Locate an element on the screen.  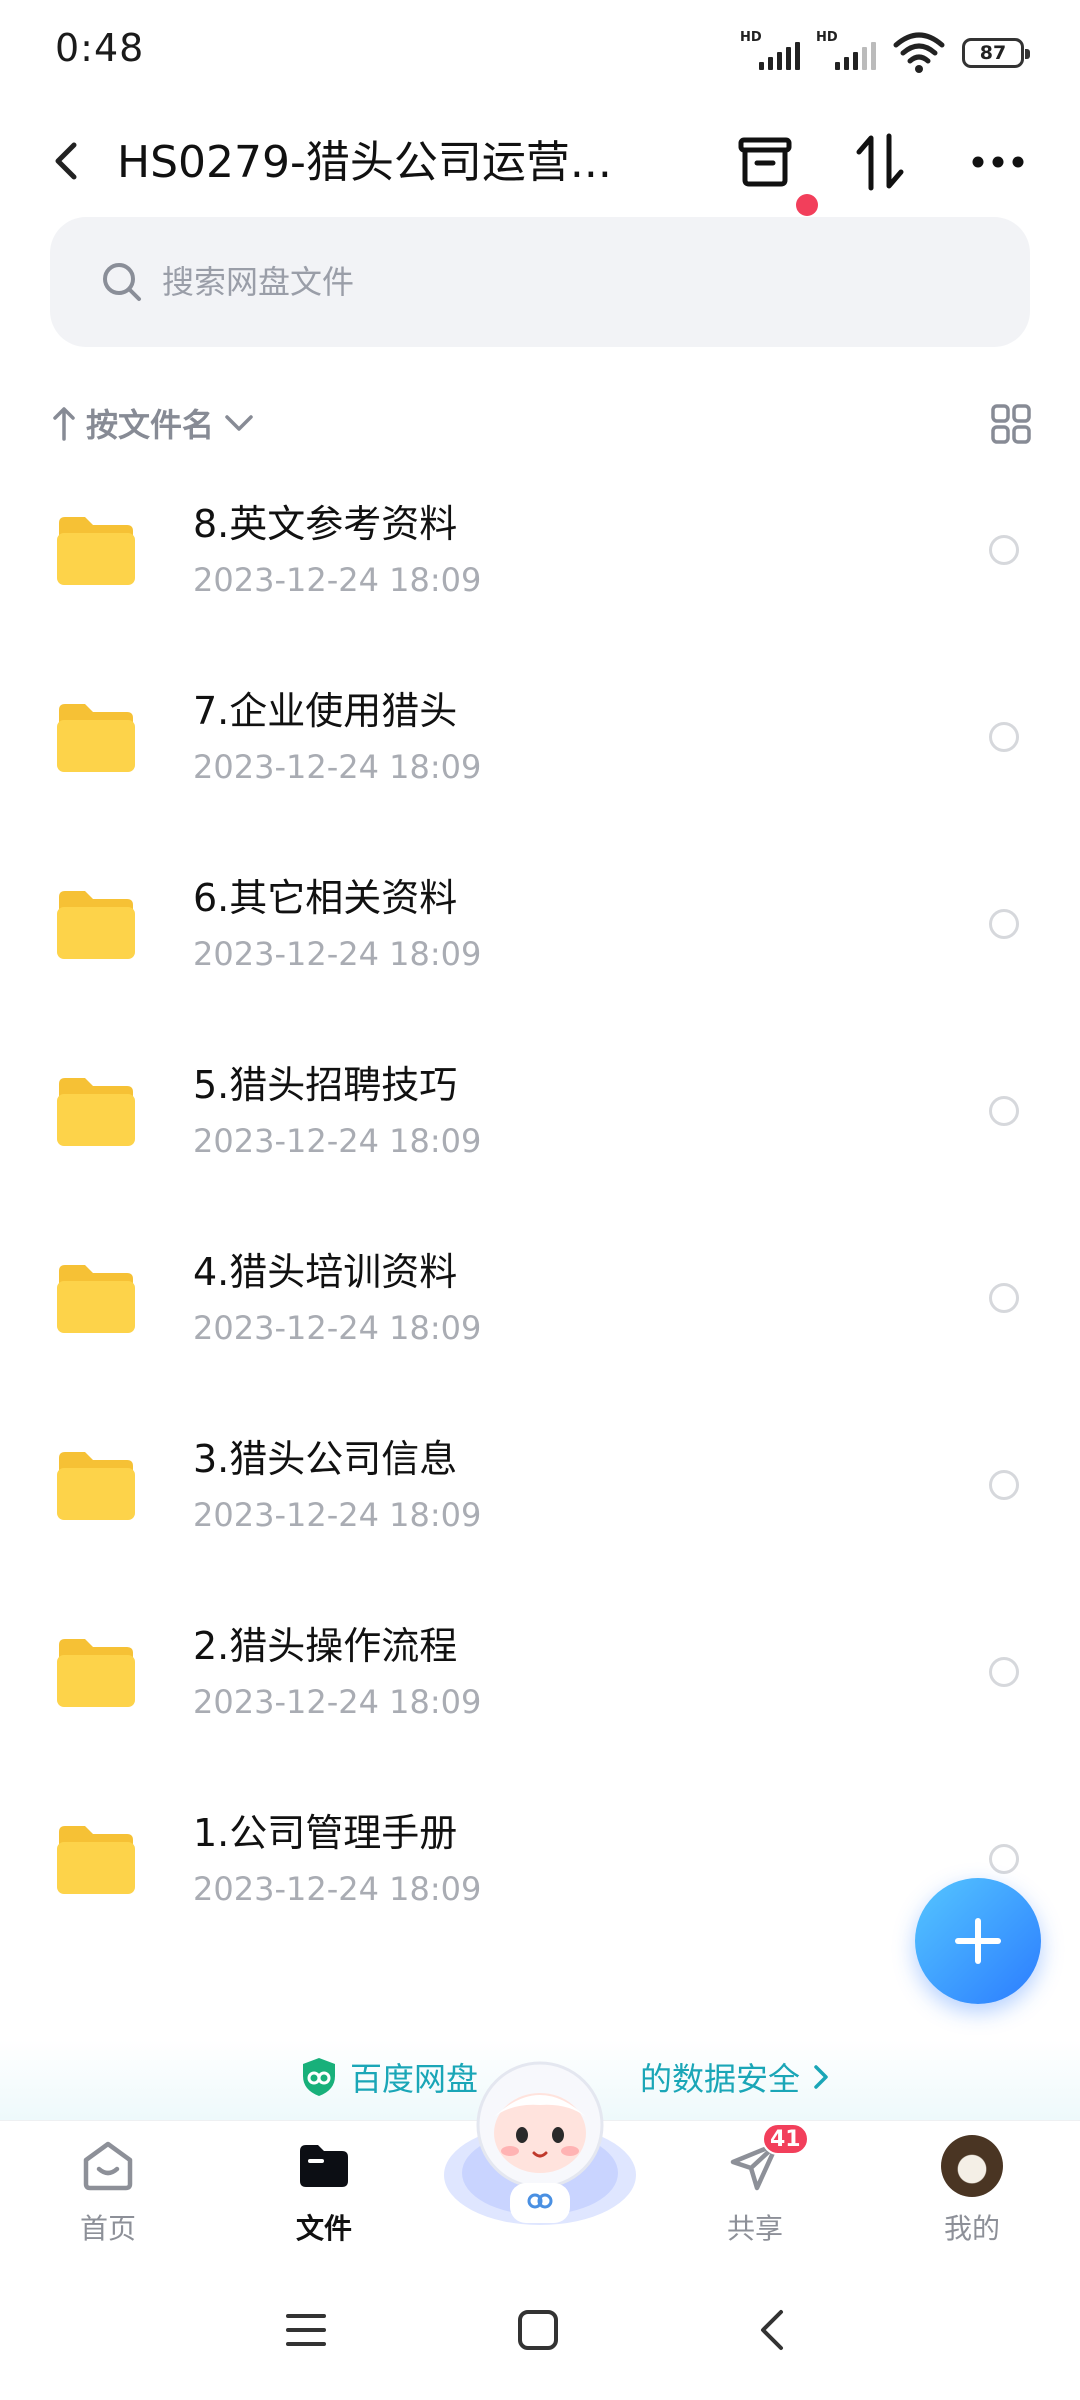
file-name: 8.英文参考资料 is located at coordinates (325, 524).